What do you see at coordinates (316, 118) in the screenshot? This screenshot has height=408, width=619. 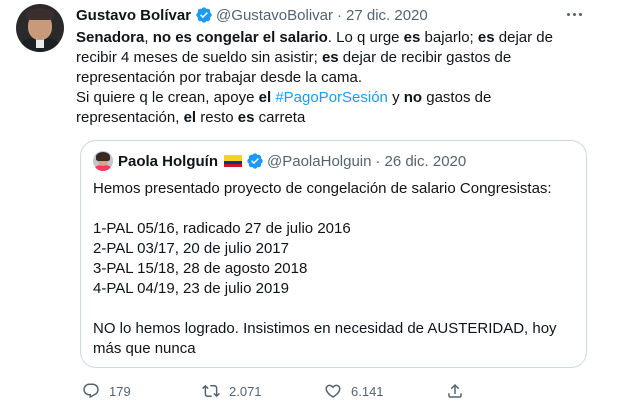 I see `tweet-text-line: representación, el resto es carreta` at bounding box center [316, 118].